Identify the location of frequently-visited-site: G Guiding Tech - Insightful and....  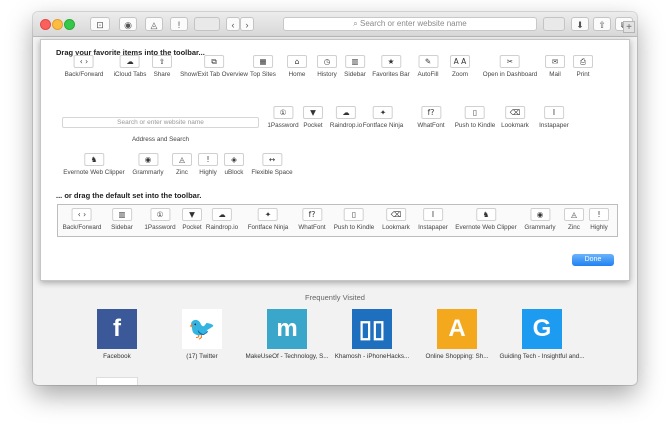
(542, 335).